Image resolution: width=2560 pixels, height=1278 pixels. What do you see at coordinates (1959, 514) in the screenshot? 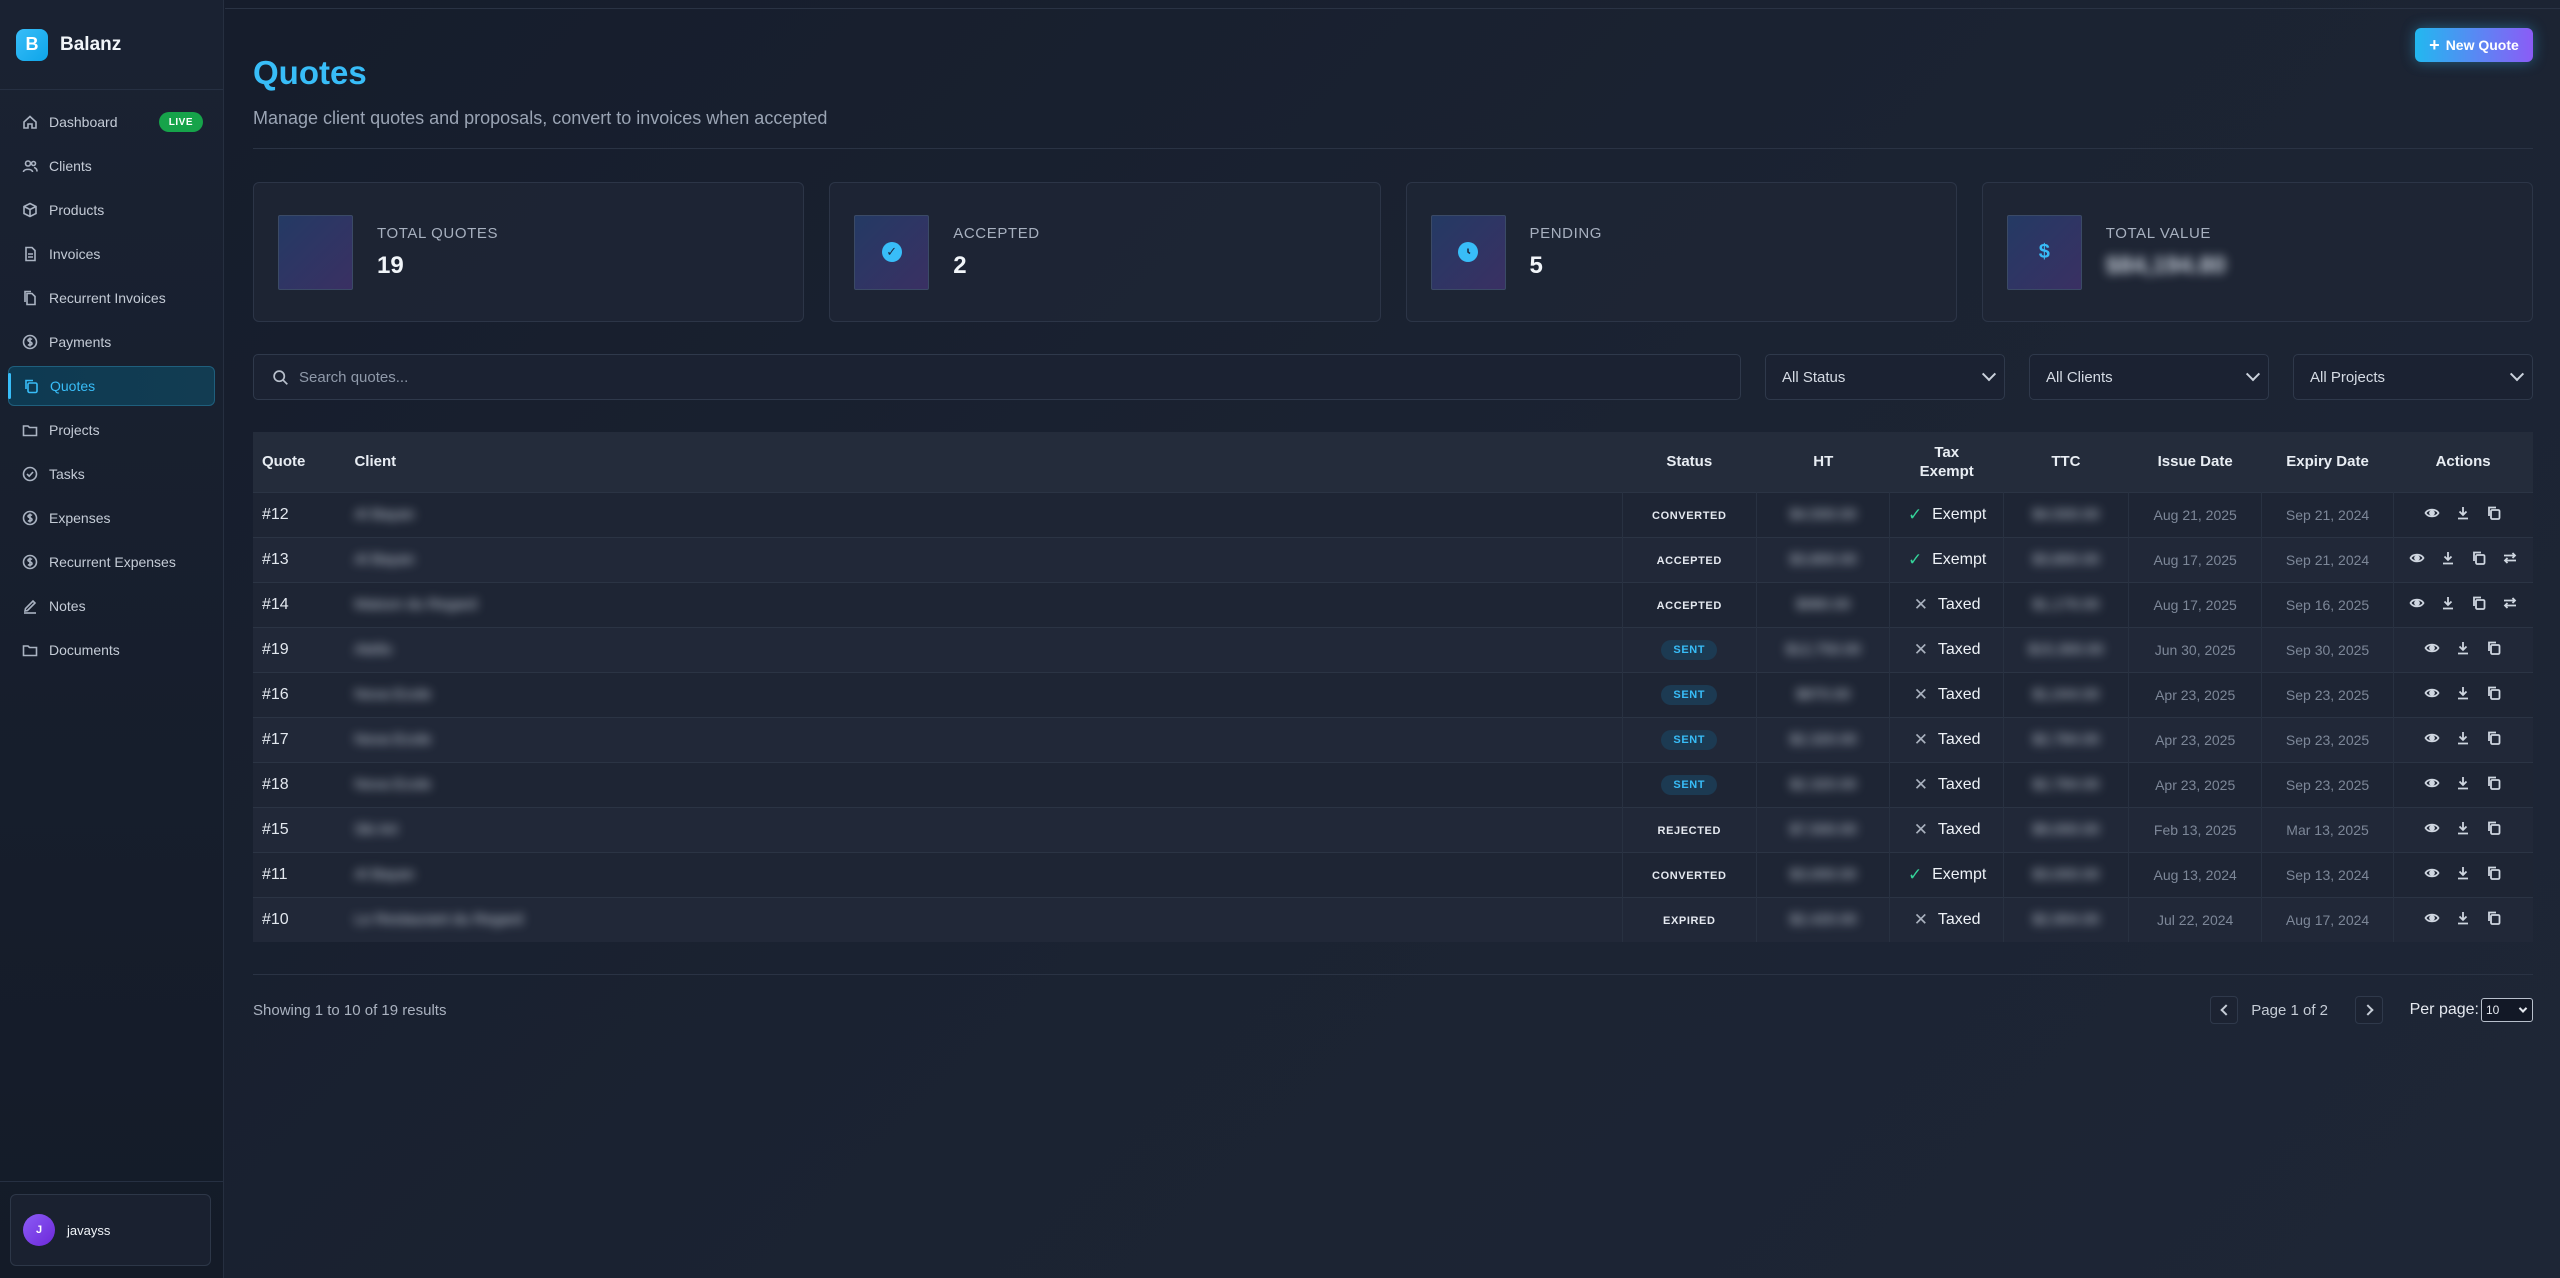
I see `tax-status: Exempt` at bounding box center [1959, 514].